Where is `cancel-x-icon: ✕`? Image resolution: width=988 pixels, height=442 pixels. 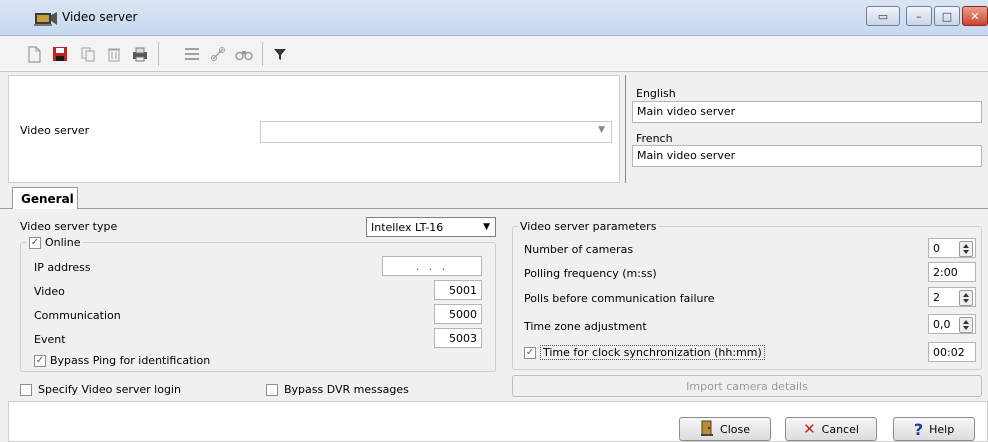
cancel-x-icon: ✕ is located at coordinates (809, 429).